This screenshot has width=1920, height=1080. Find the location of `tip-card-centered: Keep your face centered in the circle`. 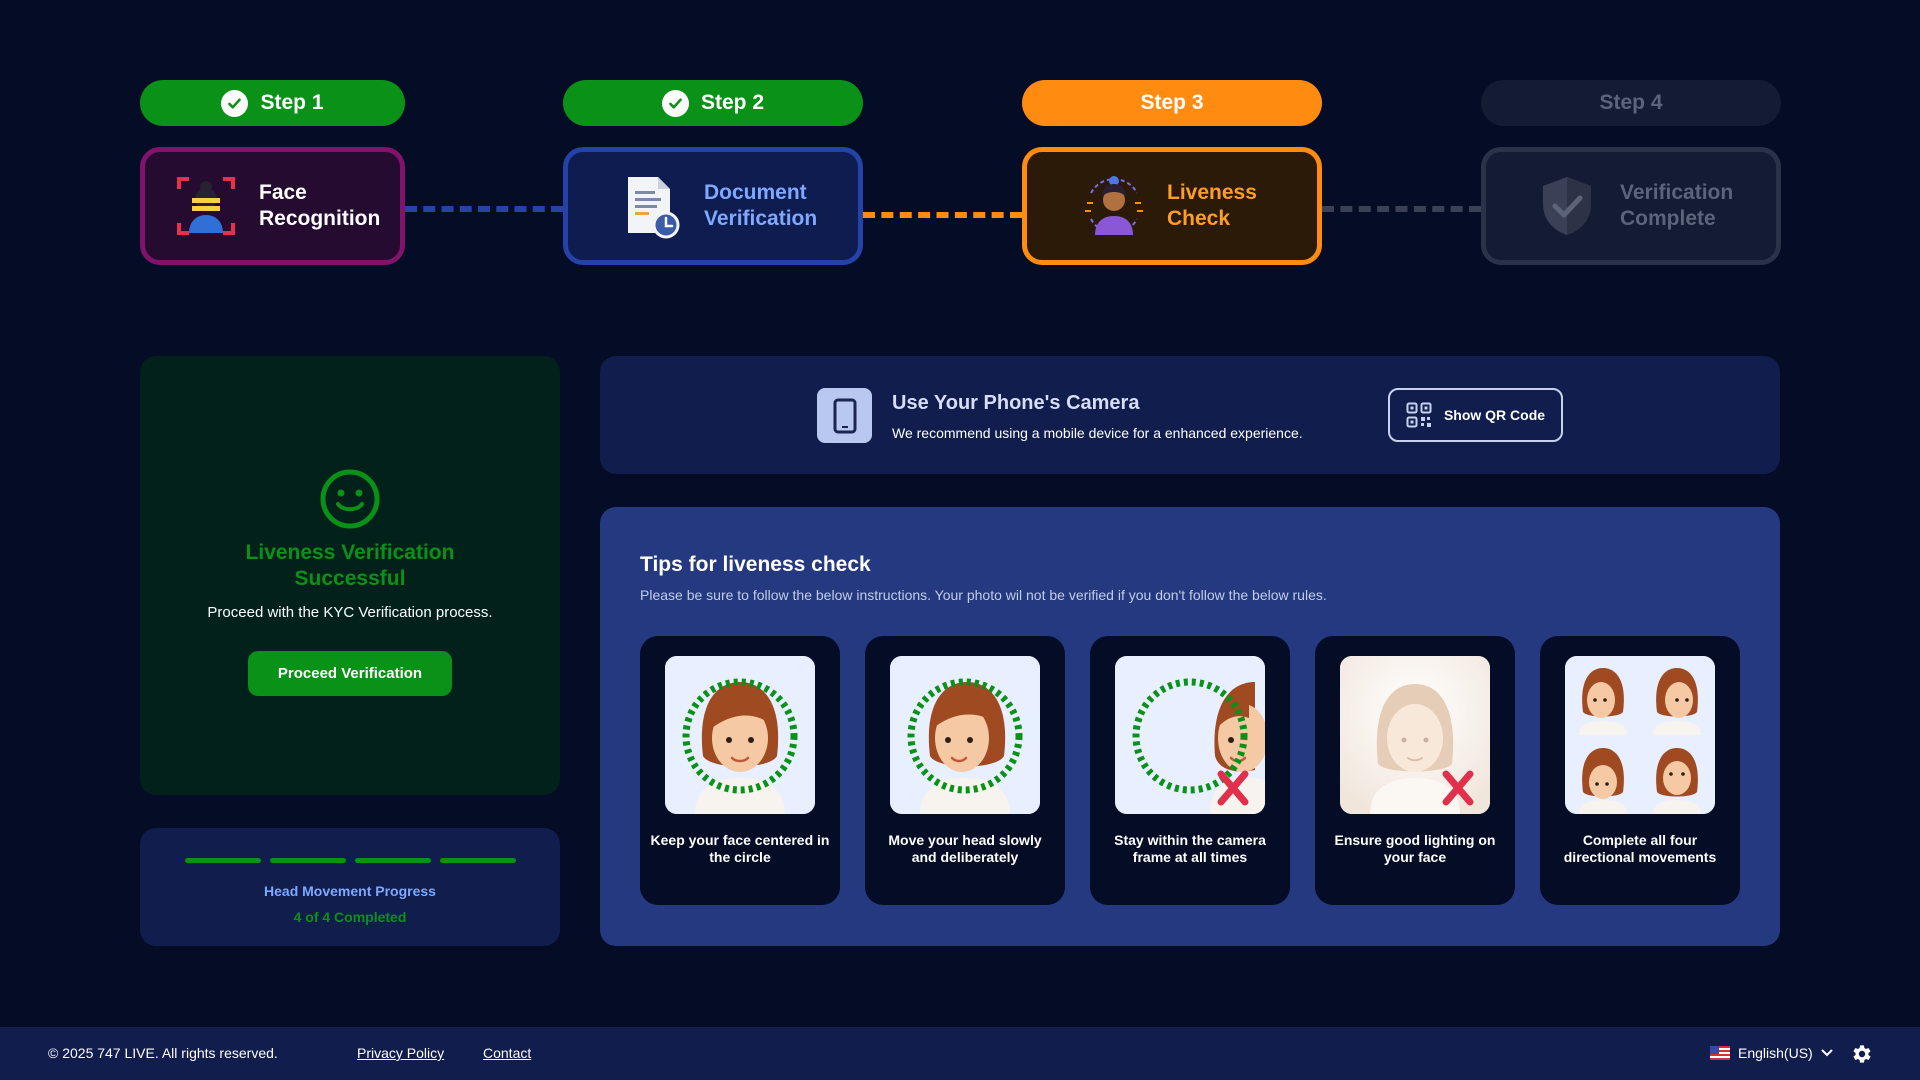

tip-card-centered: Keep your face centered in the circle is located at coordinates (740, 770).